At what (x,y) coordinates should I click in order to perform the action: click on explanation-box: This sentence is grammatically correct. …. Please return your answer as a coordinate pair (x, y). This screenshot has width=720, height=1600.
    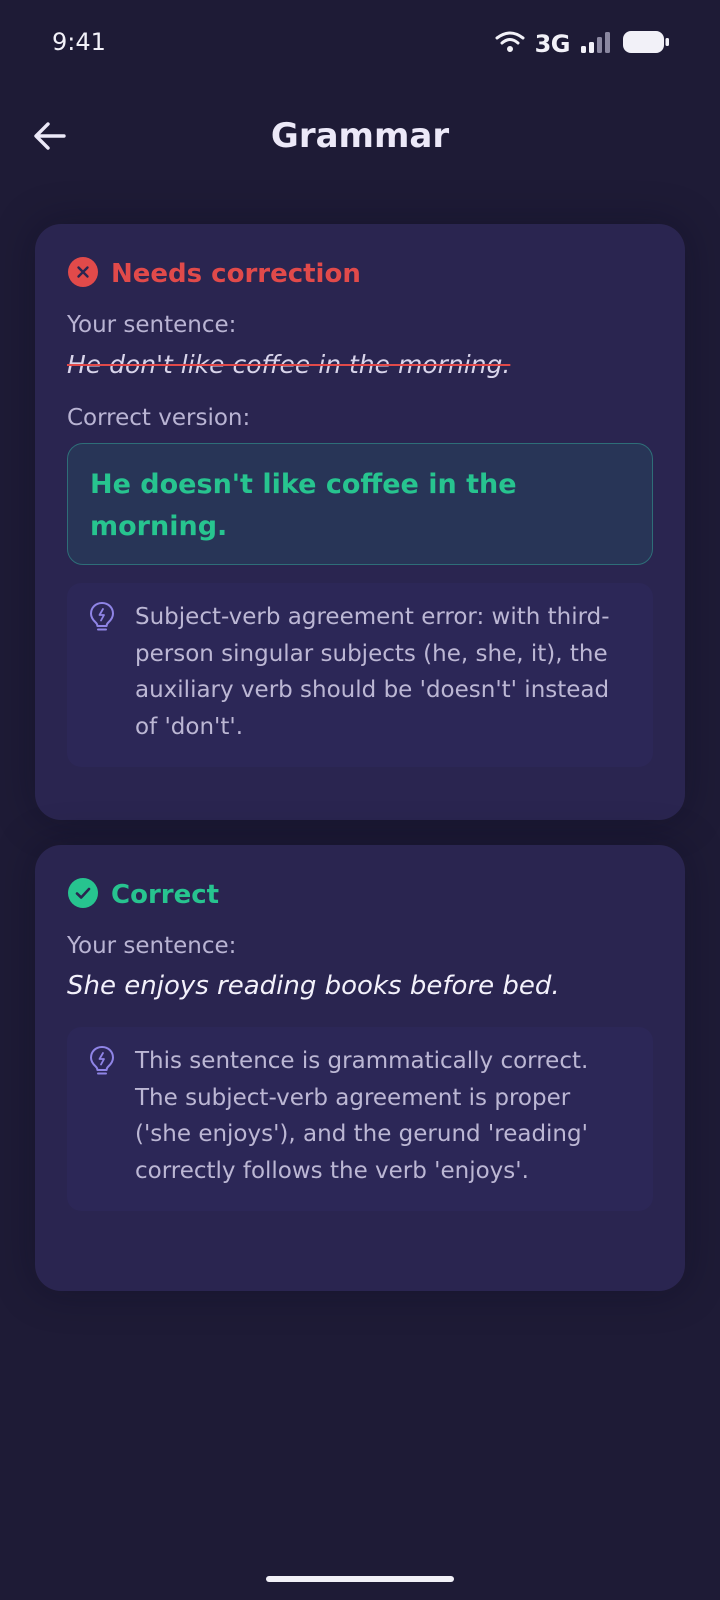
    Looking at the image, I should click on (360, 1119).